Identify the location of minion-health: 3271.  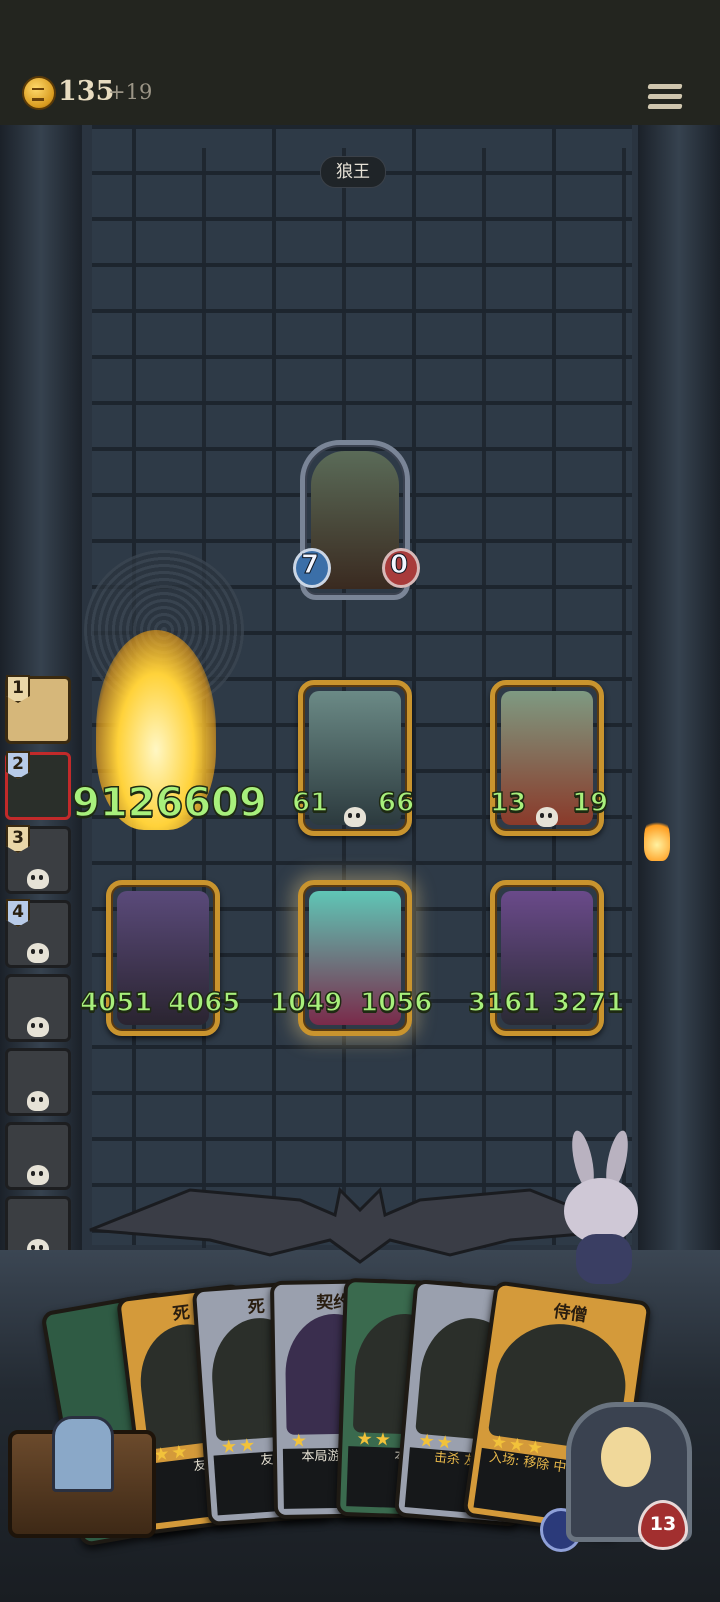
(588, 1003).